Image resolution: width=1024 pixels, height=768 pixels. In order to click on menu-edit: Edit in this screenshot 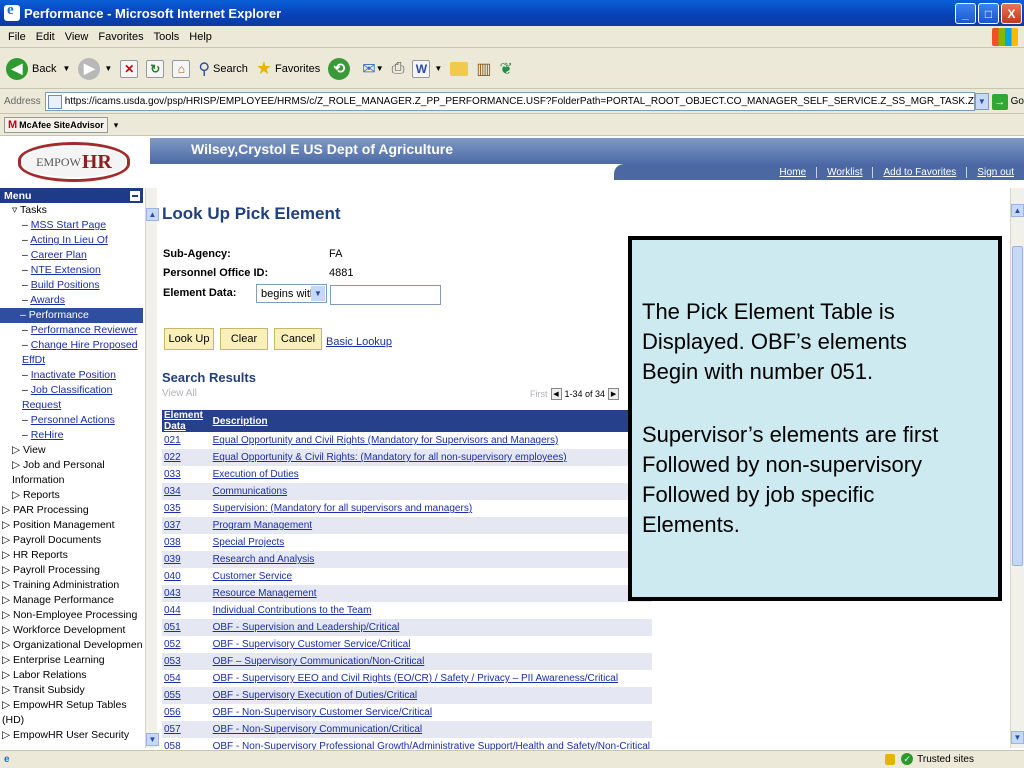, I will do `click(45, 37)`.